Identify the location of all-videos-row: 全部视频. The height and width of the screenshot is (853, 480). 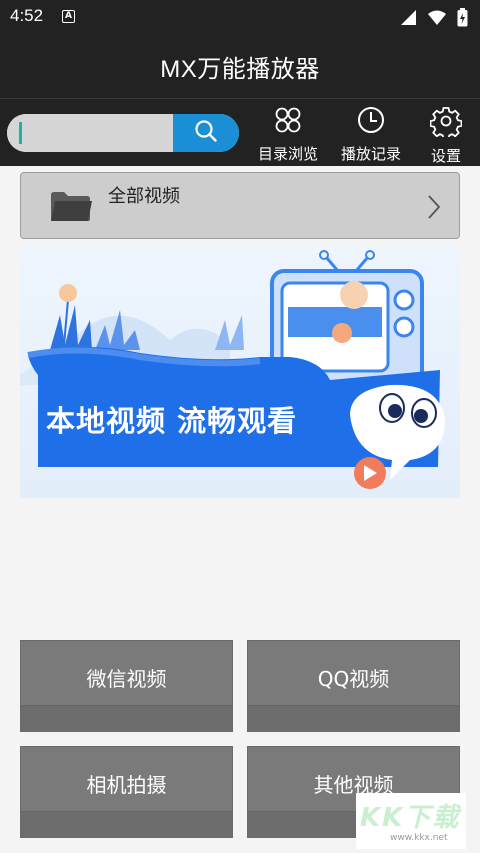
(240, 205).